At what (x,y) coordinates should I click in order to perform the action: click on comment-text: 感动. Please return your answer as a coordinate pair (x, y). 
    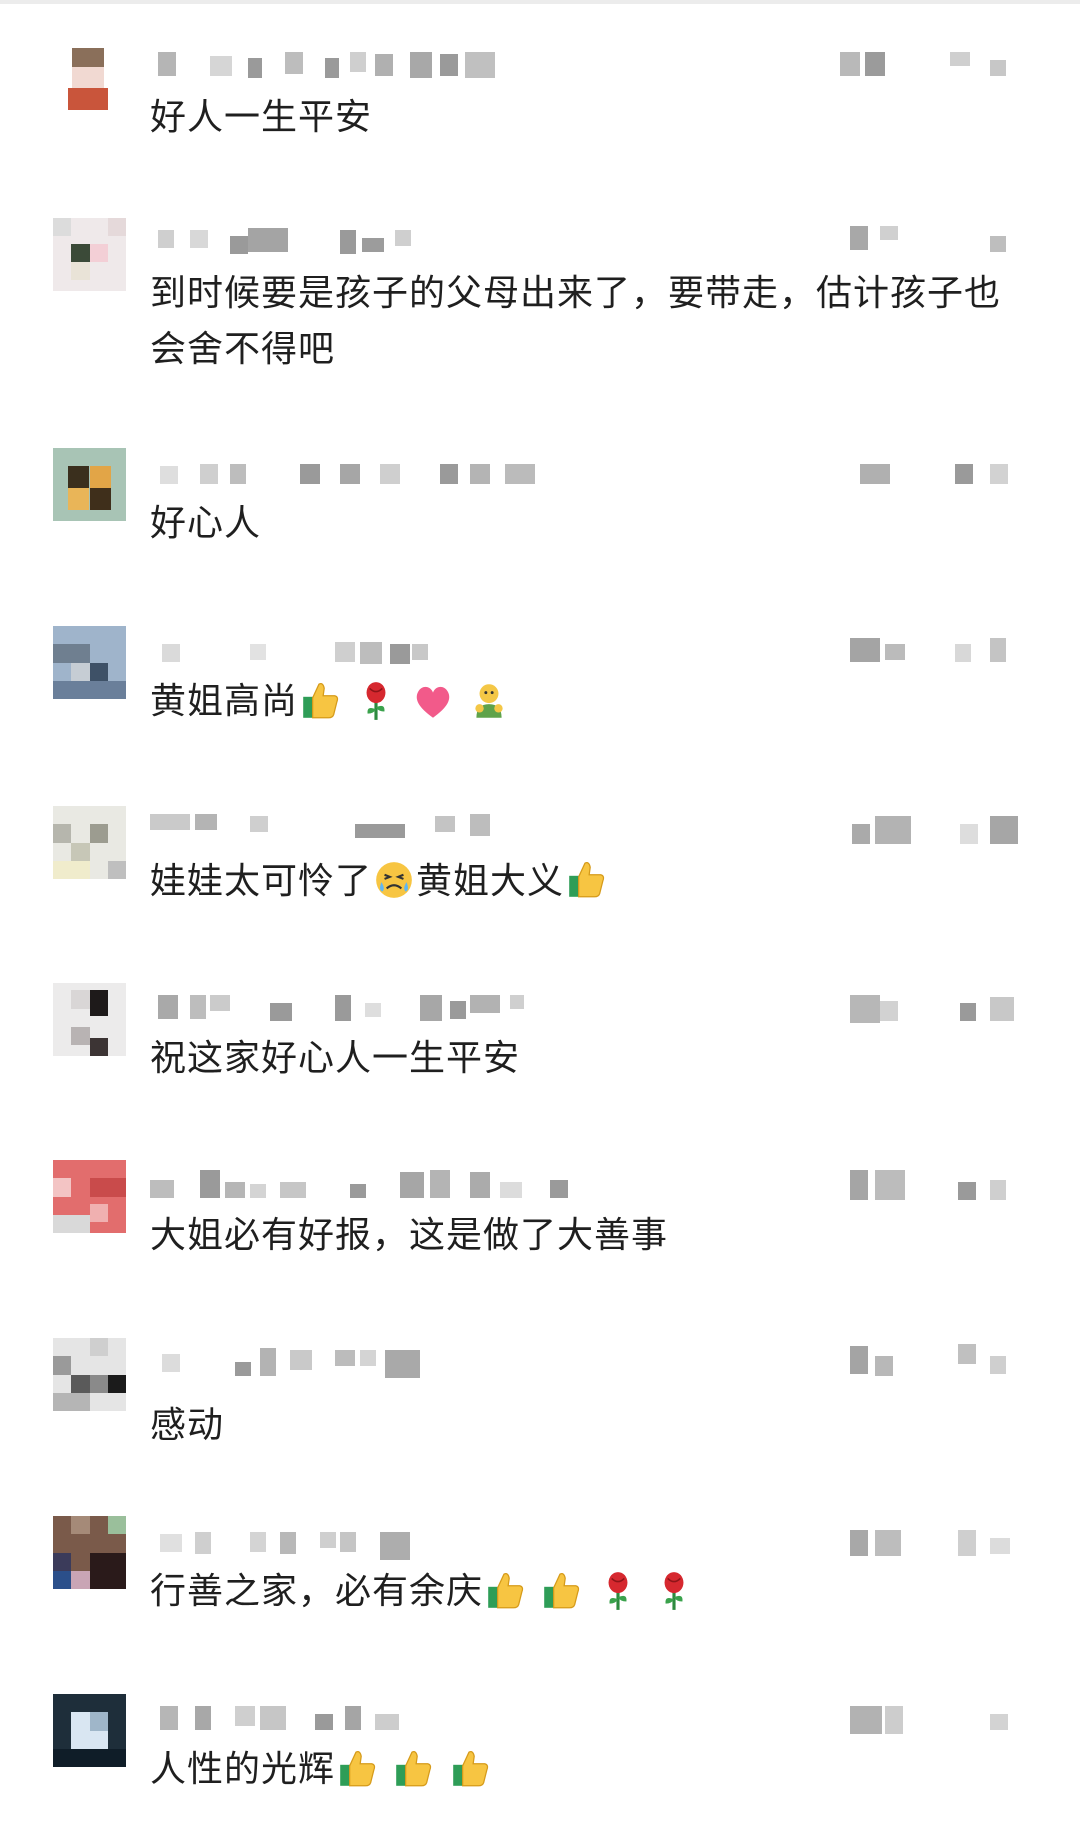
    Looking at the image, I should click on (187, 1425).